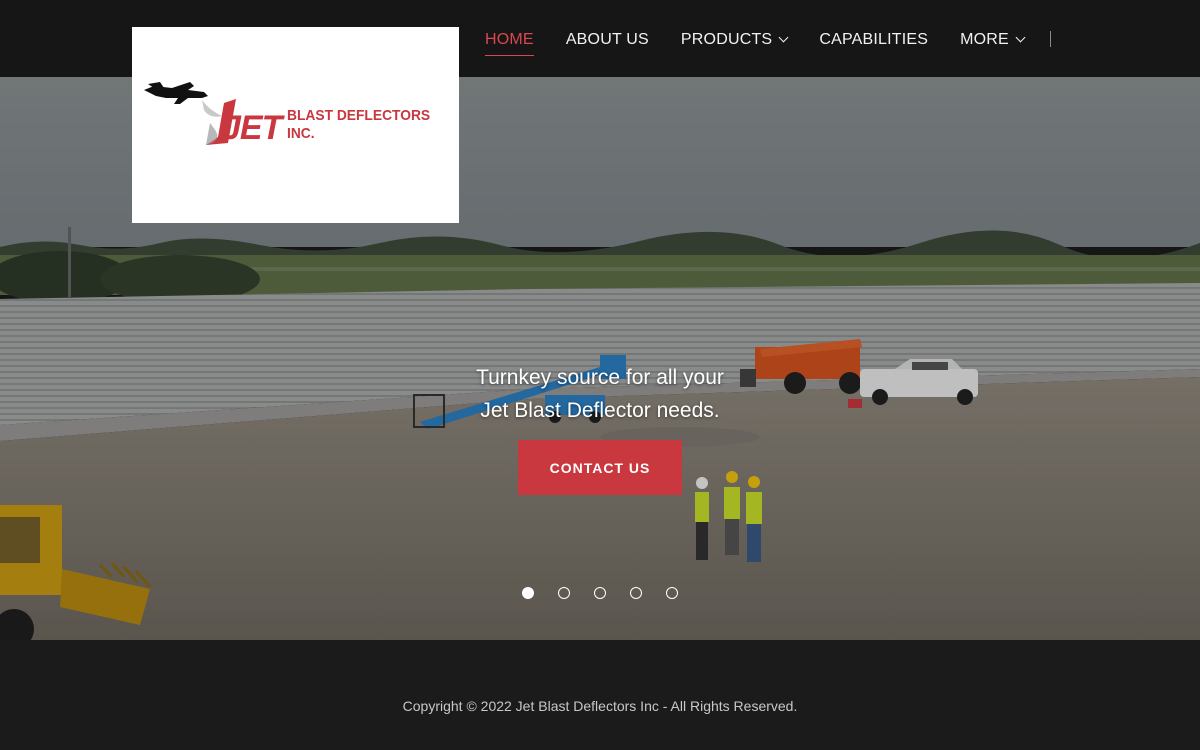 The width and height of the screenshot is (1200, 750). What do you see at coordinates (359, 124) in the screenshot?
I see `logo-brand-rest: BLAST DEFLECTORS INC.` at bounding box center [359, 124].